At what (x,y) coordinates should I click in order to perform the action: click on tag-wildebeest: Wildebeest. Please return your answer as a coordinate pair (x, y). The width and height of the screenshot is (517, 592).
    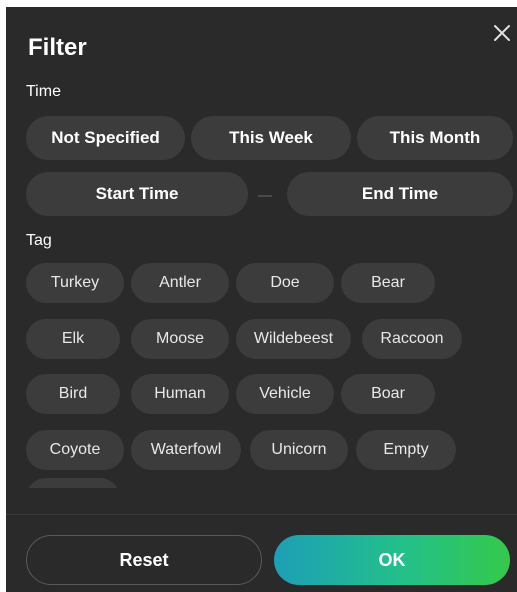
    Looking at the image, I should click on (293, 339).